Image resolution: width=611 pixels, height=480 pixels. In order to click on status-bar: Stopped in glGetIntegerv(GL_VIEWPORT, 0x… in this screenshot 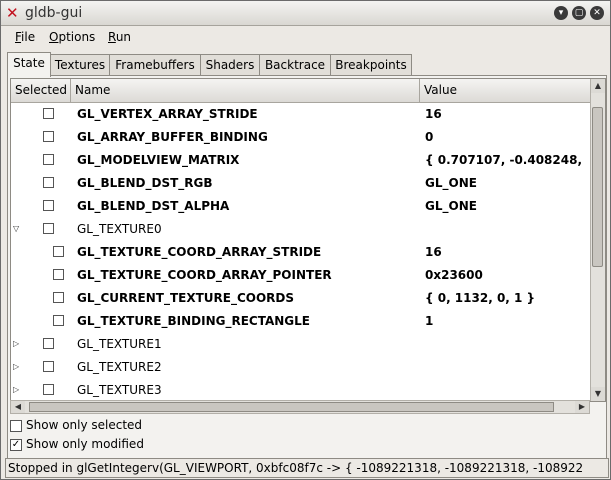, I will do `click(307, 468)`.